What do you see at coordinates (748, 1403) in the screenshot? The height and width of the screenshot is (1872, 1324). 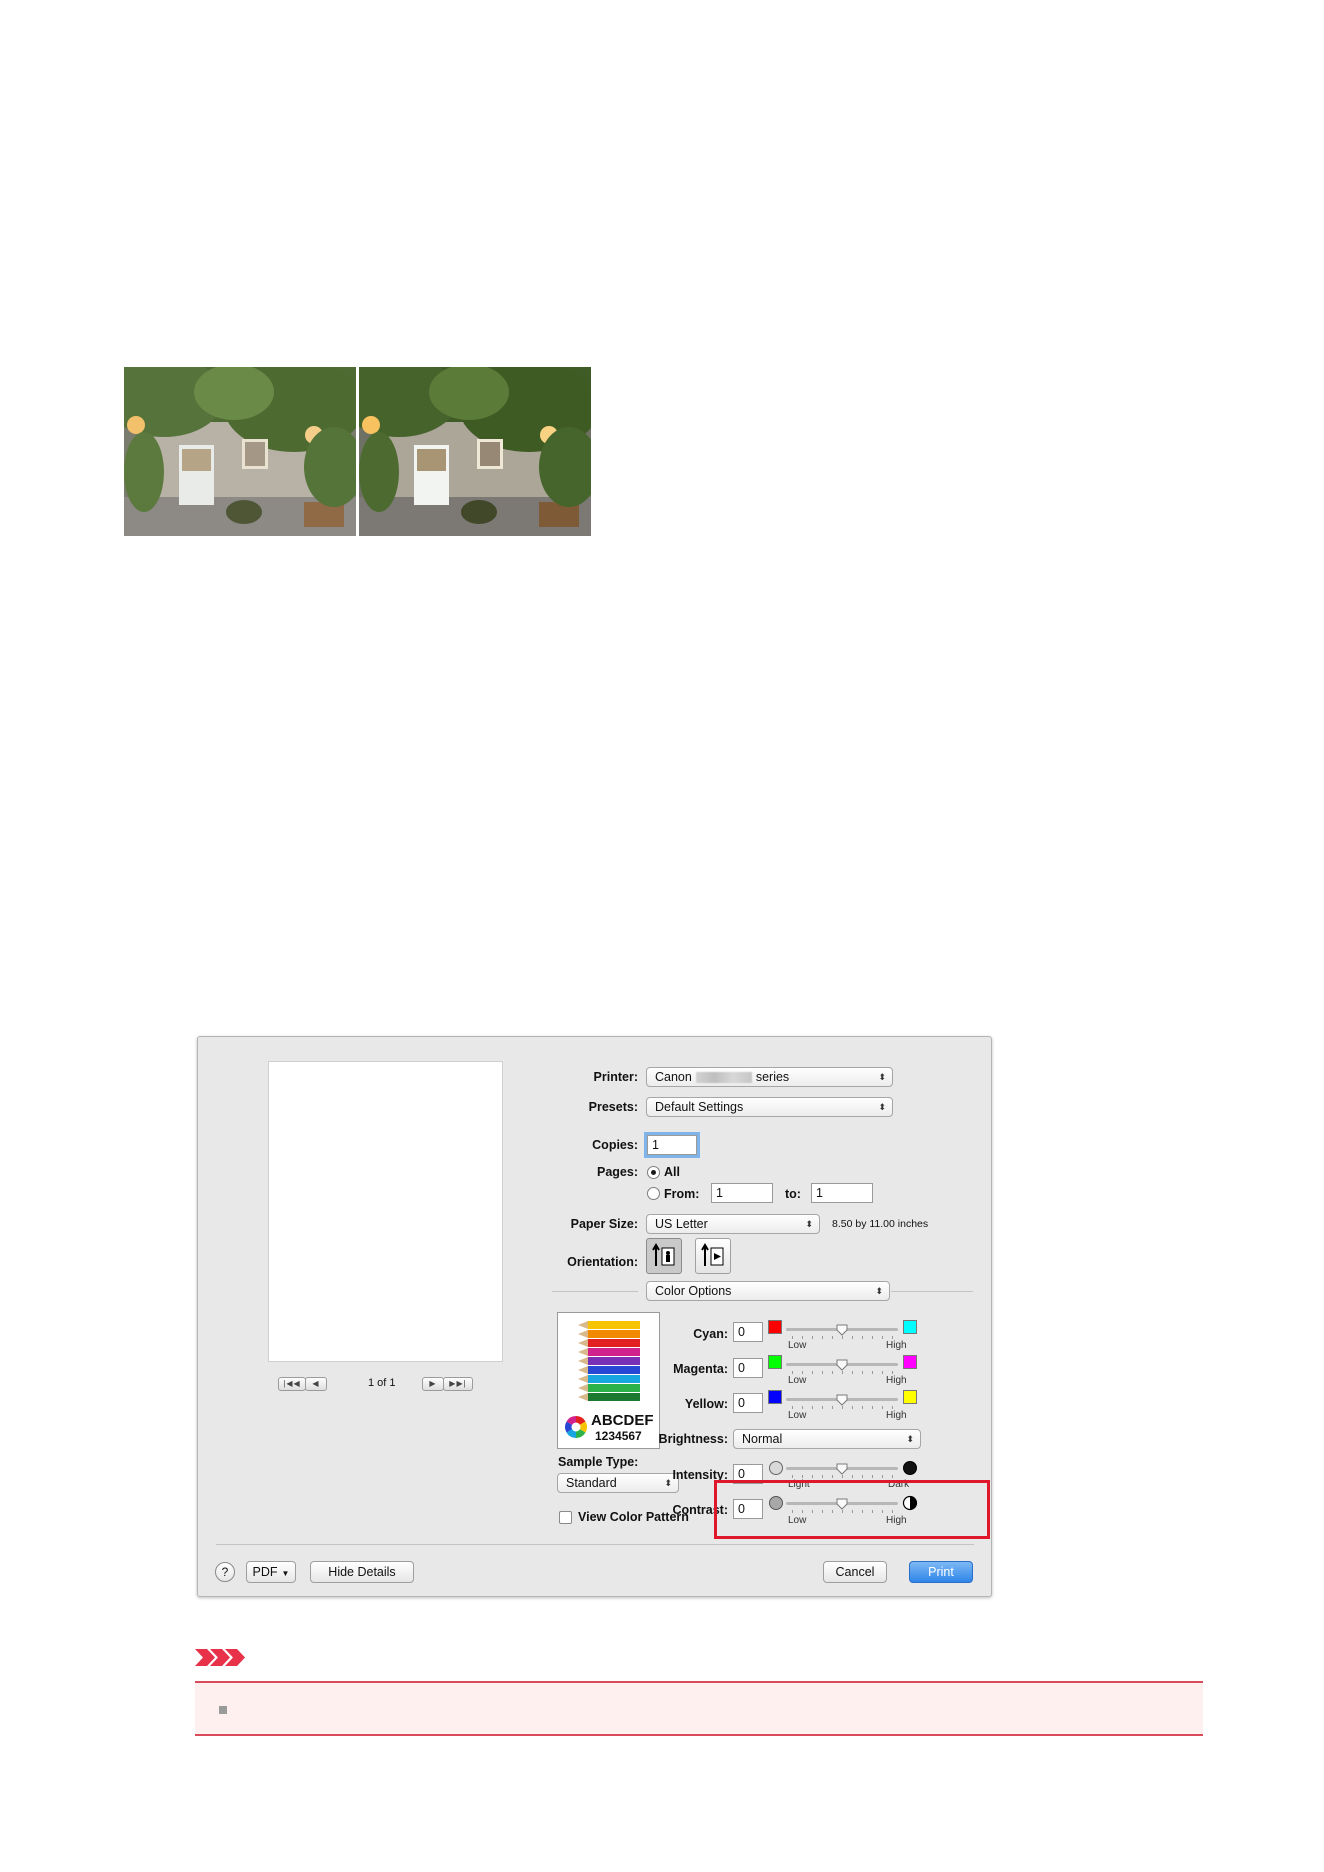 I see `yellow-field: 0` at bounding box center [748, 1403].